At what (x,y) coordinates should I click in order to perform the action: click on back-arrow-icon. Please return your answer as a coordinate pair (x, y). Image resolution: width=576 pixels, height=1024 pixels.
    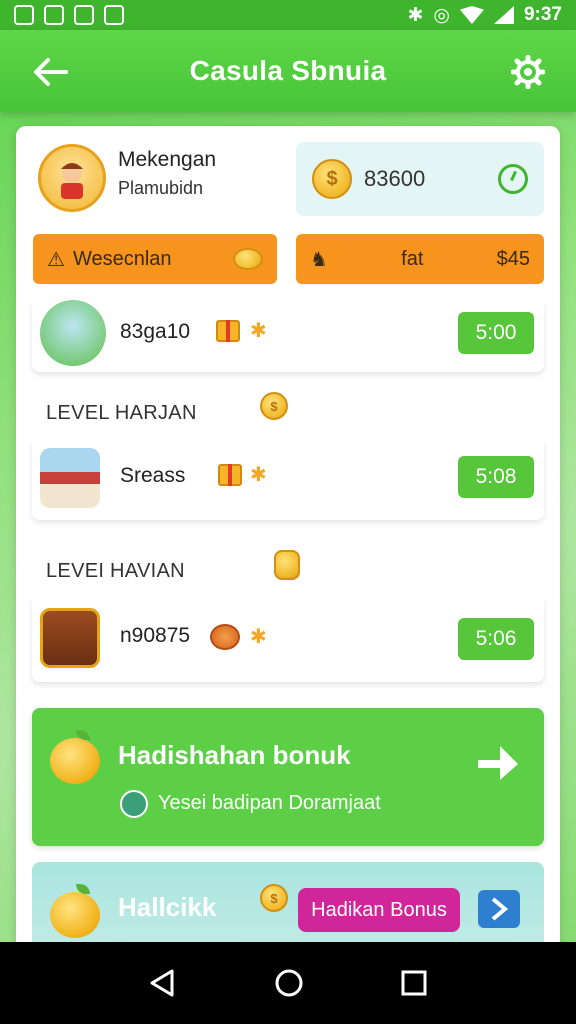
    Looking at the image, I should click on (51, 72).